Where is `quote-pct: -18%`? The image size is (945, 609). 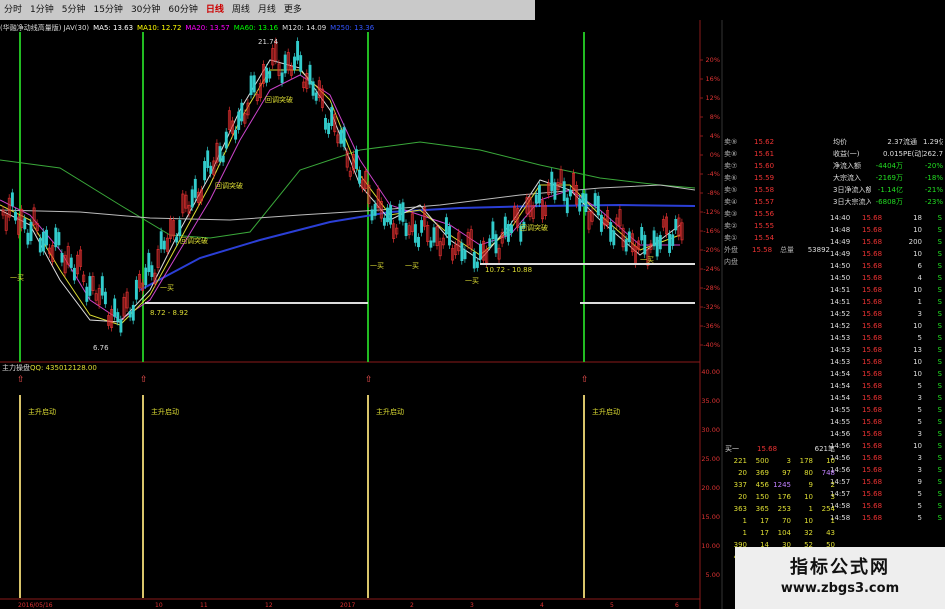
quote-pct: -18% is located at coordinates (933, 178).